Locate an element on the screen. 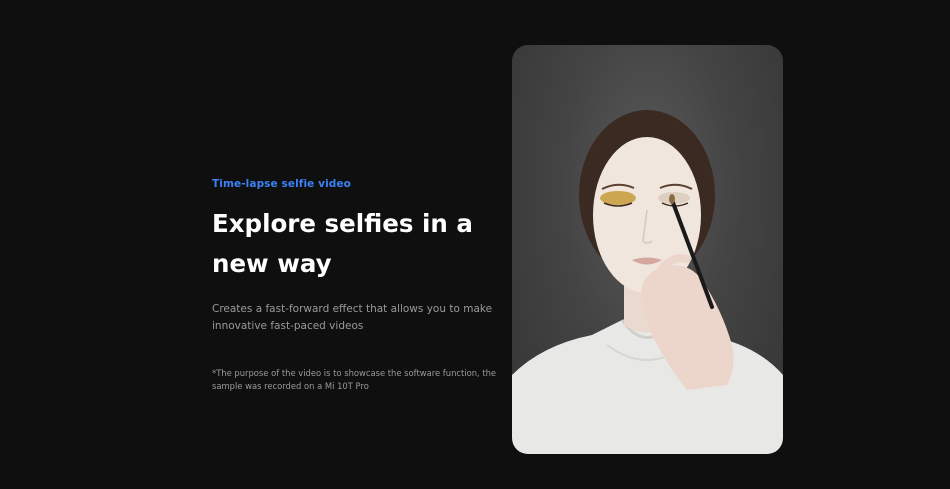  feature-headline: Explore selfies in a new way is located at coordinates (342, 243).